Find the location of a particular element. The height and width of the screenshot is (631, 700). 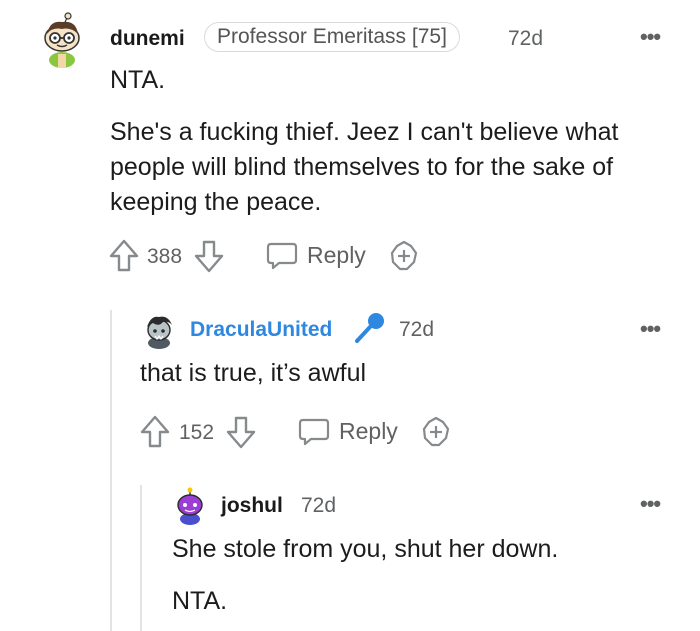

vote-count: 388 is located at coordinates (165, 256).